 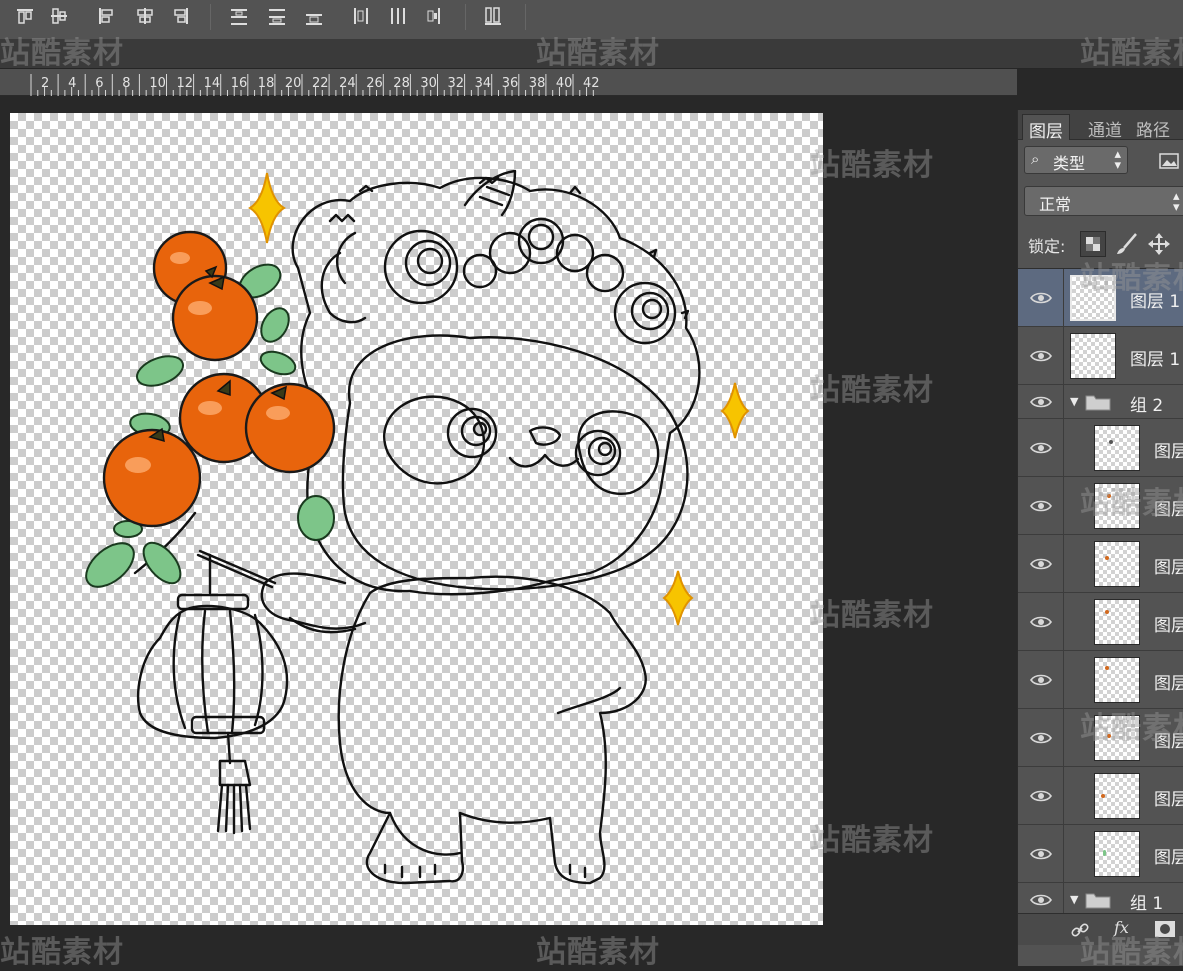 What do you see at coordinates (401, 83) in the screenshot?
I see `ruler-label: 28` at bounding box center [401, 83].